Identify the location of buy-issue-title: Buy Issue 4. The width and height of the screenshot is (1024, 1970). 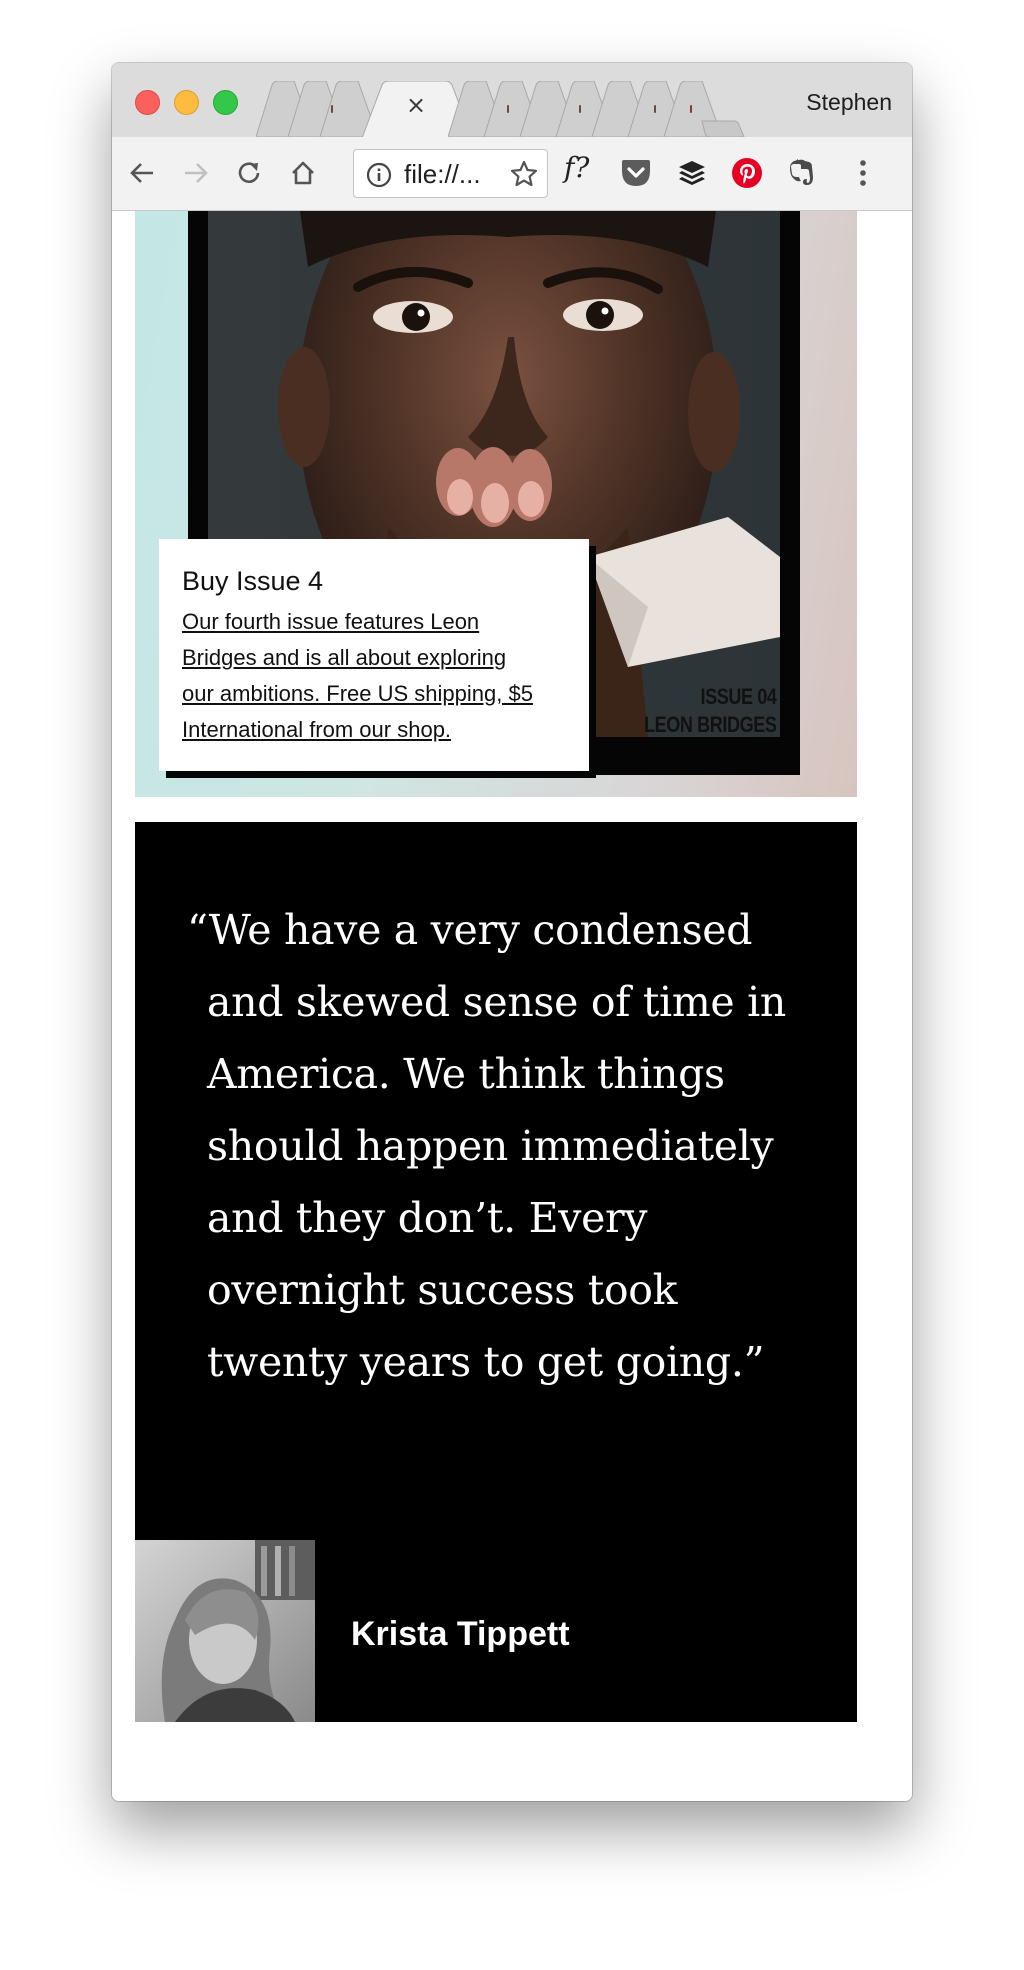
(374, 581).